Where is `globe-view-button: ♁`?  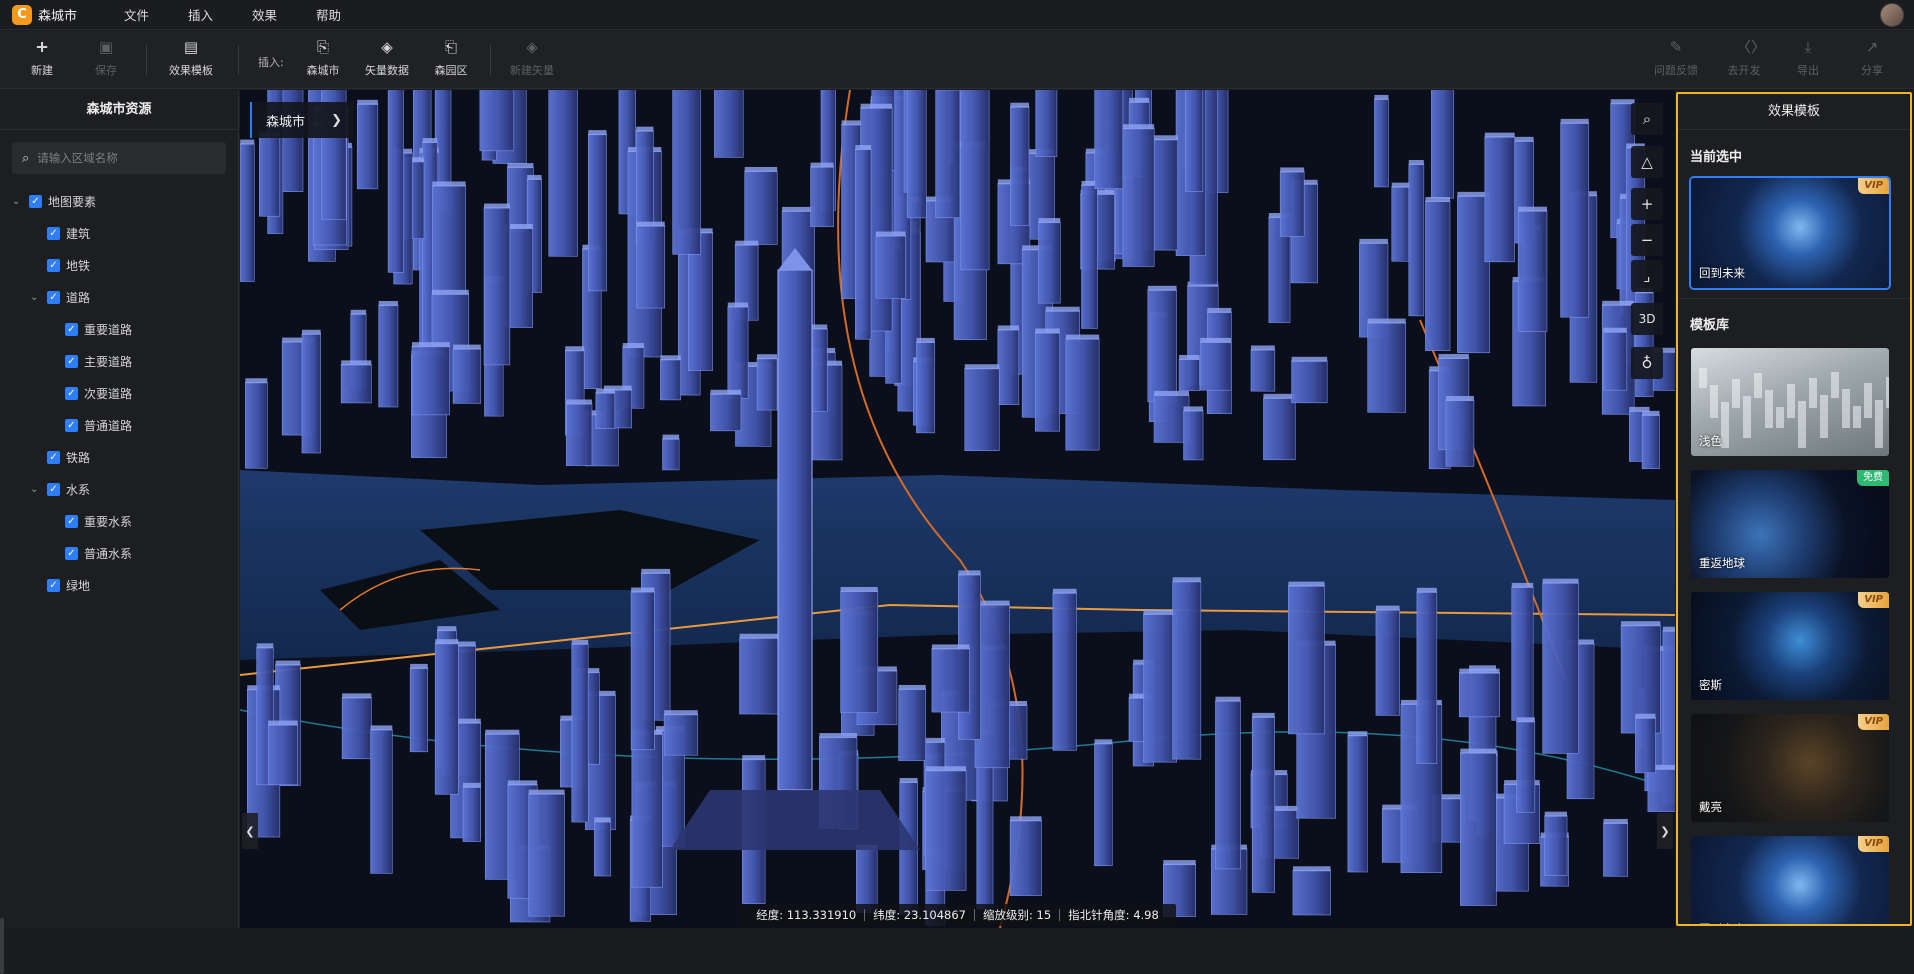
globe-view-button: ♁ is located at coordinates (1647, 363).